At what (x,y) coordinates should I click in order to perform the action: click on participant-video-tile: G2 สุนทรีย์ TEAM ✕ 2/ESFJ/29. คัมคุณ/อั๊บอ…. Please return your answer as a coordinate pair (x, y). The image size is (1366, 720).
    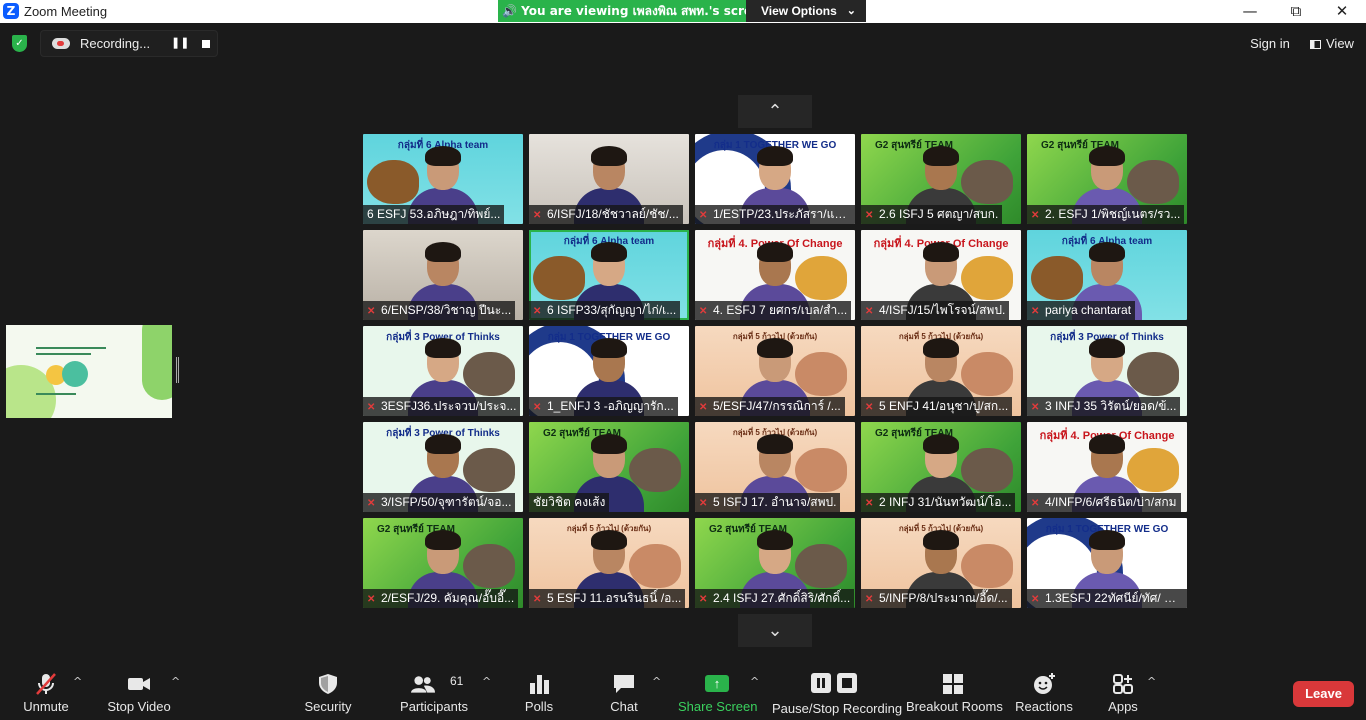
    Looking at the image, I should click on (443, 563).